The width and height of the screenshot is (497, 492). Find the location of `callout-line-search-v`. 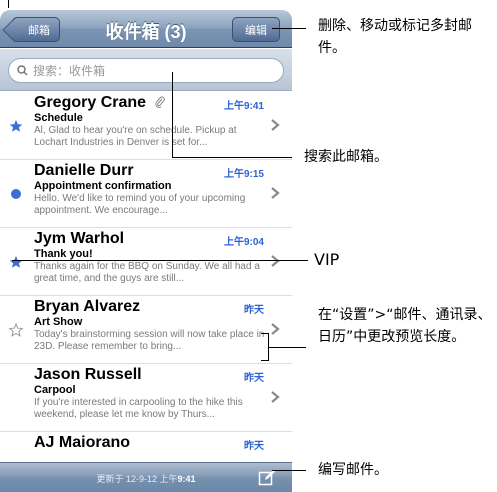

callout-line-search-v is located at coordinates (172, 115).